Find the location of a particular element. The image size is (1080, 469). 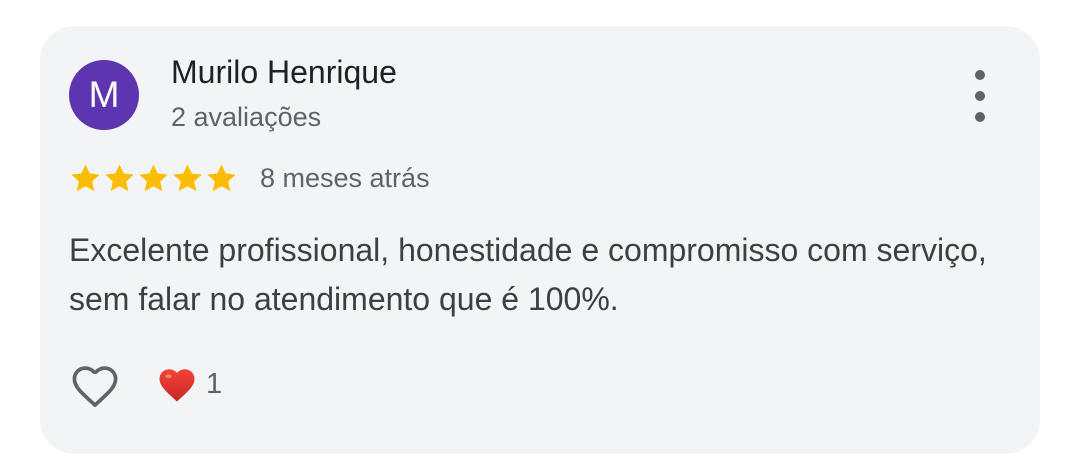

author-name: Murilo Henrique is located at coordinates (284, 72).